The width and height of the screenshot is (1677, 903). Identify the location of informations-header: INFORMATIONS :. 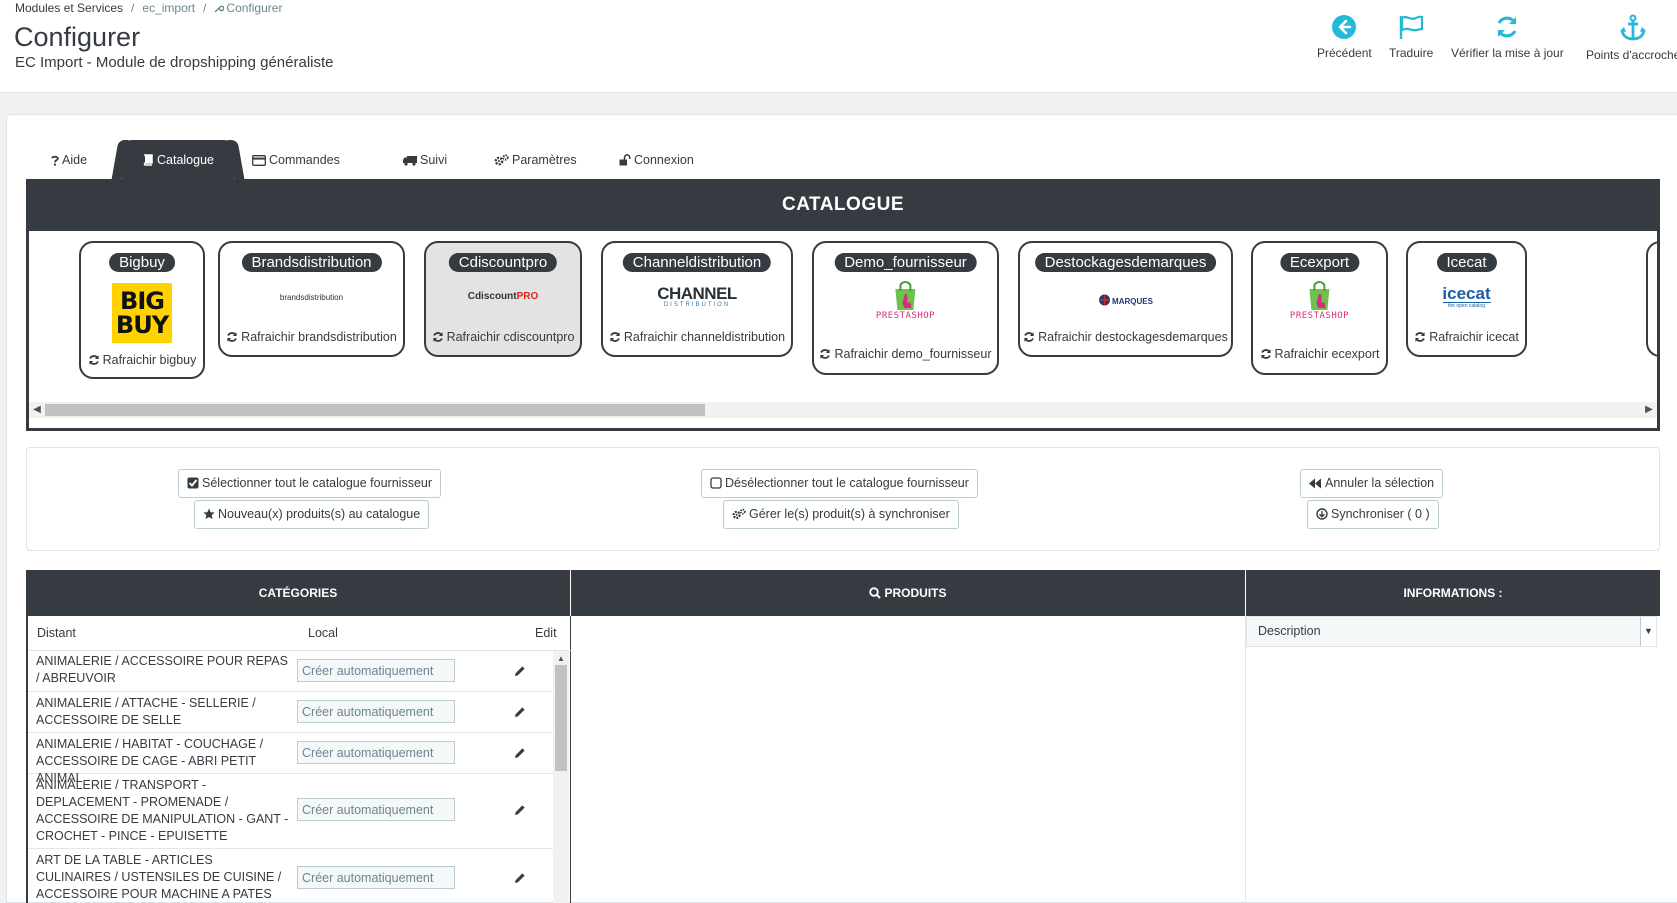
(1453, 593).